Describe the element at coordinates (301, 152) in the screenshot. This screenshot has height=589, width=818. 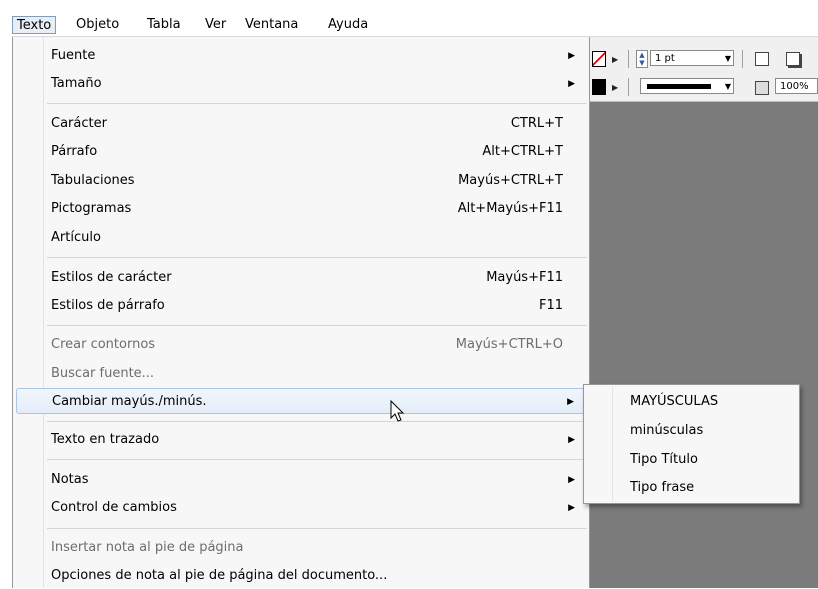
I see `menu-item-parrafo: Párrafo Alt+CTRL+T` at that location.